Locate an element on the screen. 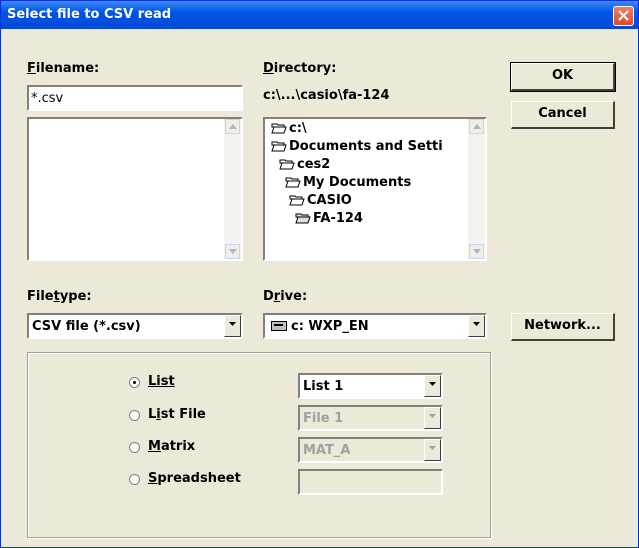 This screenshot has height=548, width=639. radio-spreadsheet is located at coordinates (134, 479).